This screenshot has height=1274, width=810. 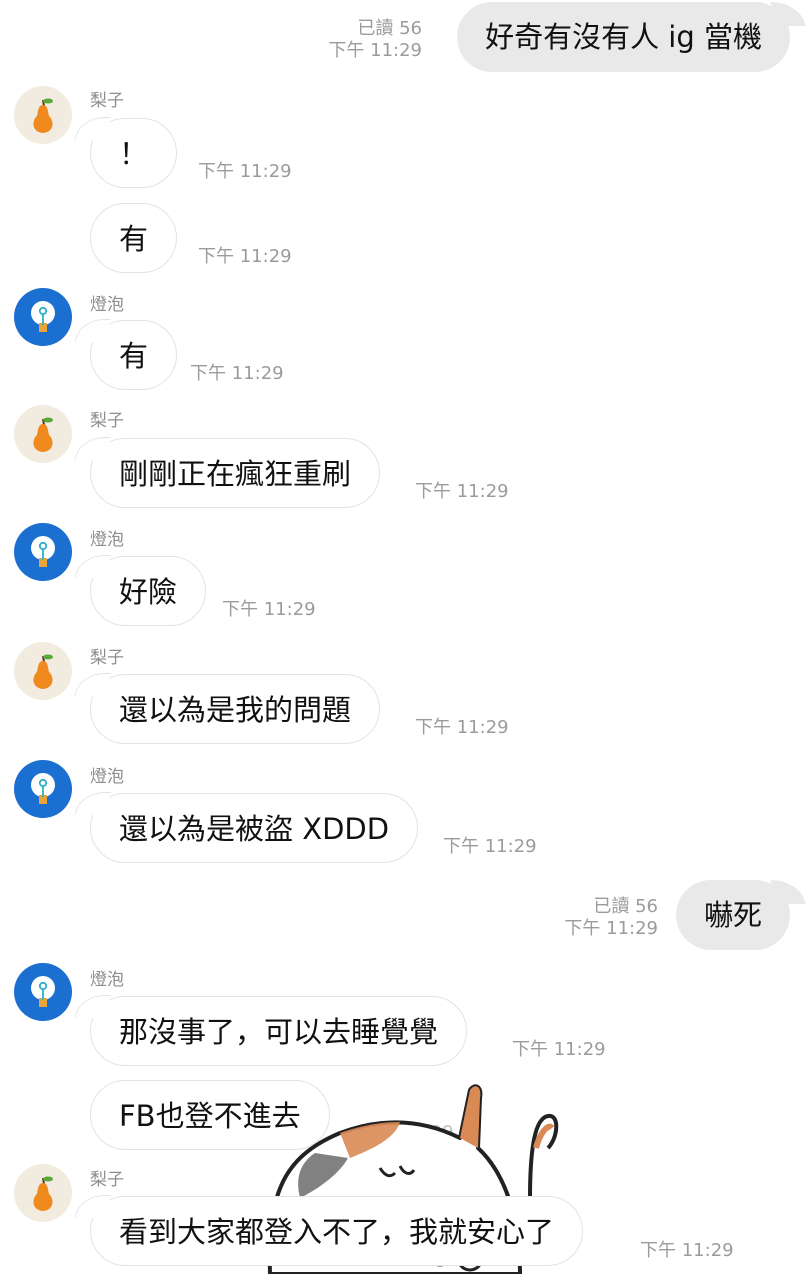 I want to click on outgoing-message-bubble: 好奇有沒有人 ig 當機, so click(x=623, y=37).